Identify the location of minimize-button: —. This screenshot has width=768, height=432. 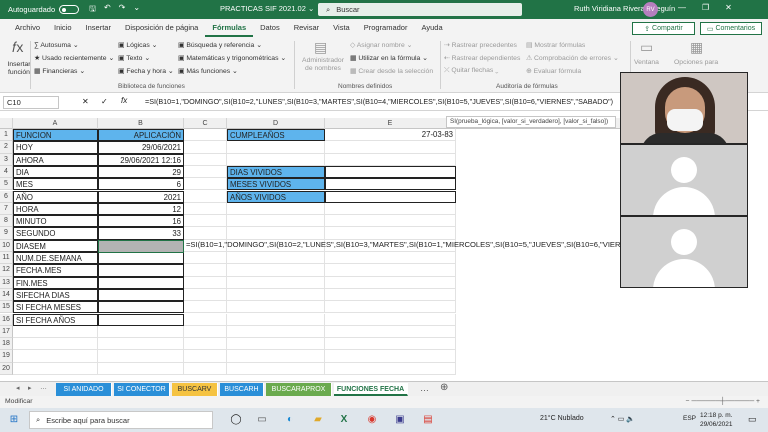
(682, 7).